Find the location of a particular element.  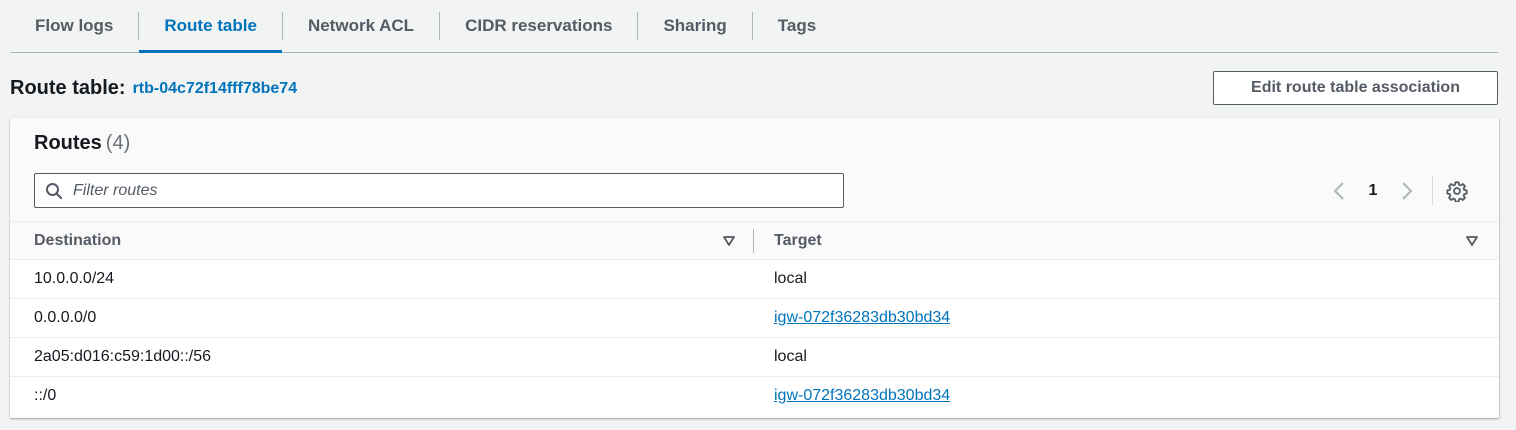

destination-cell: 0.0.0.0/0 is located at coordinates (65, 317).